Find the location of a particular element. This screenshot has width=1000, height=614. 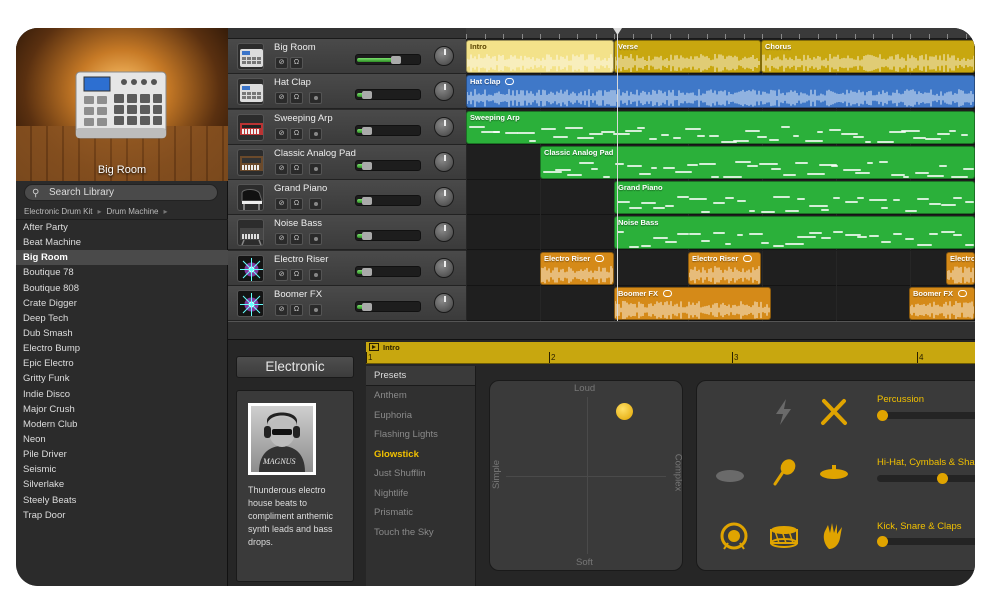

track-lane: Electro Riser Electro Riser Electro is located at coordinates (720, 268).